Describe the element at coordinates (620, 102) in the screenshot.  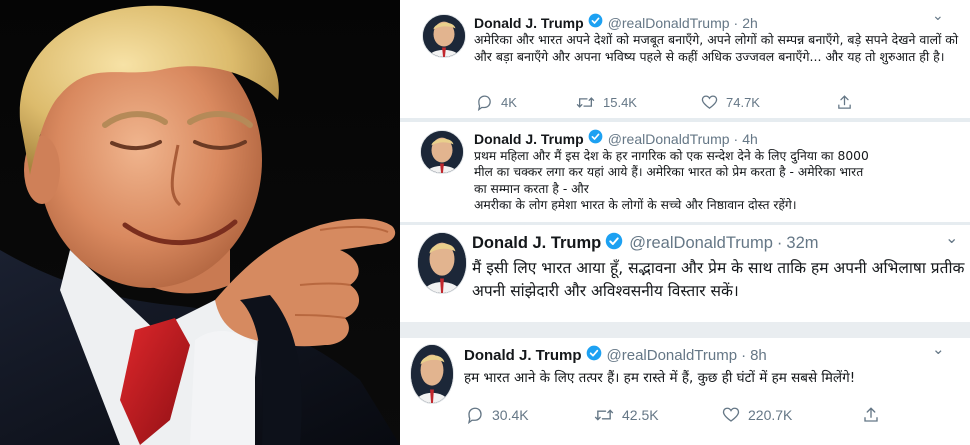
I see `retweet-count: 15.4K` at that location.